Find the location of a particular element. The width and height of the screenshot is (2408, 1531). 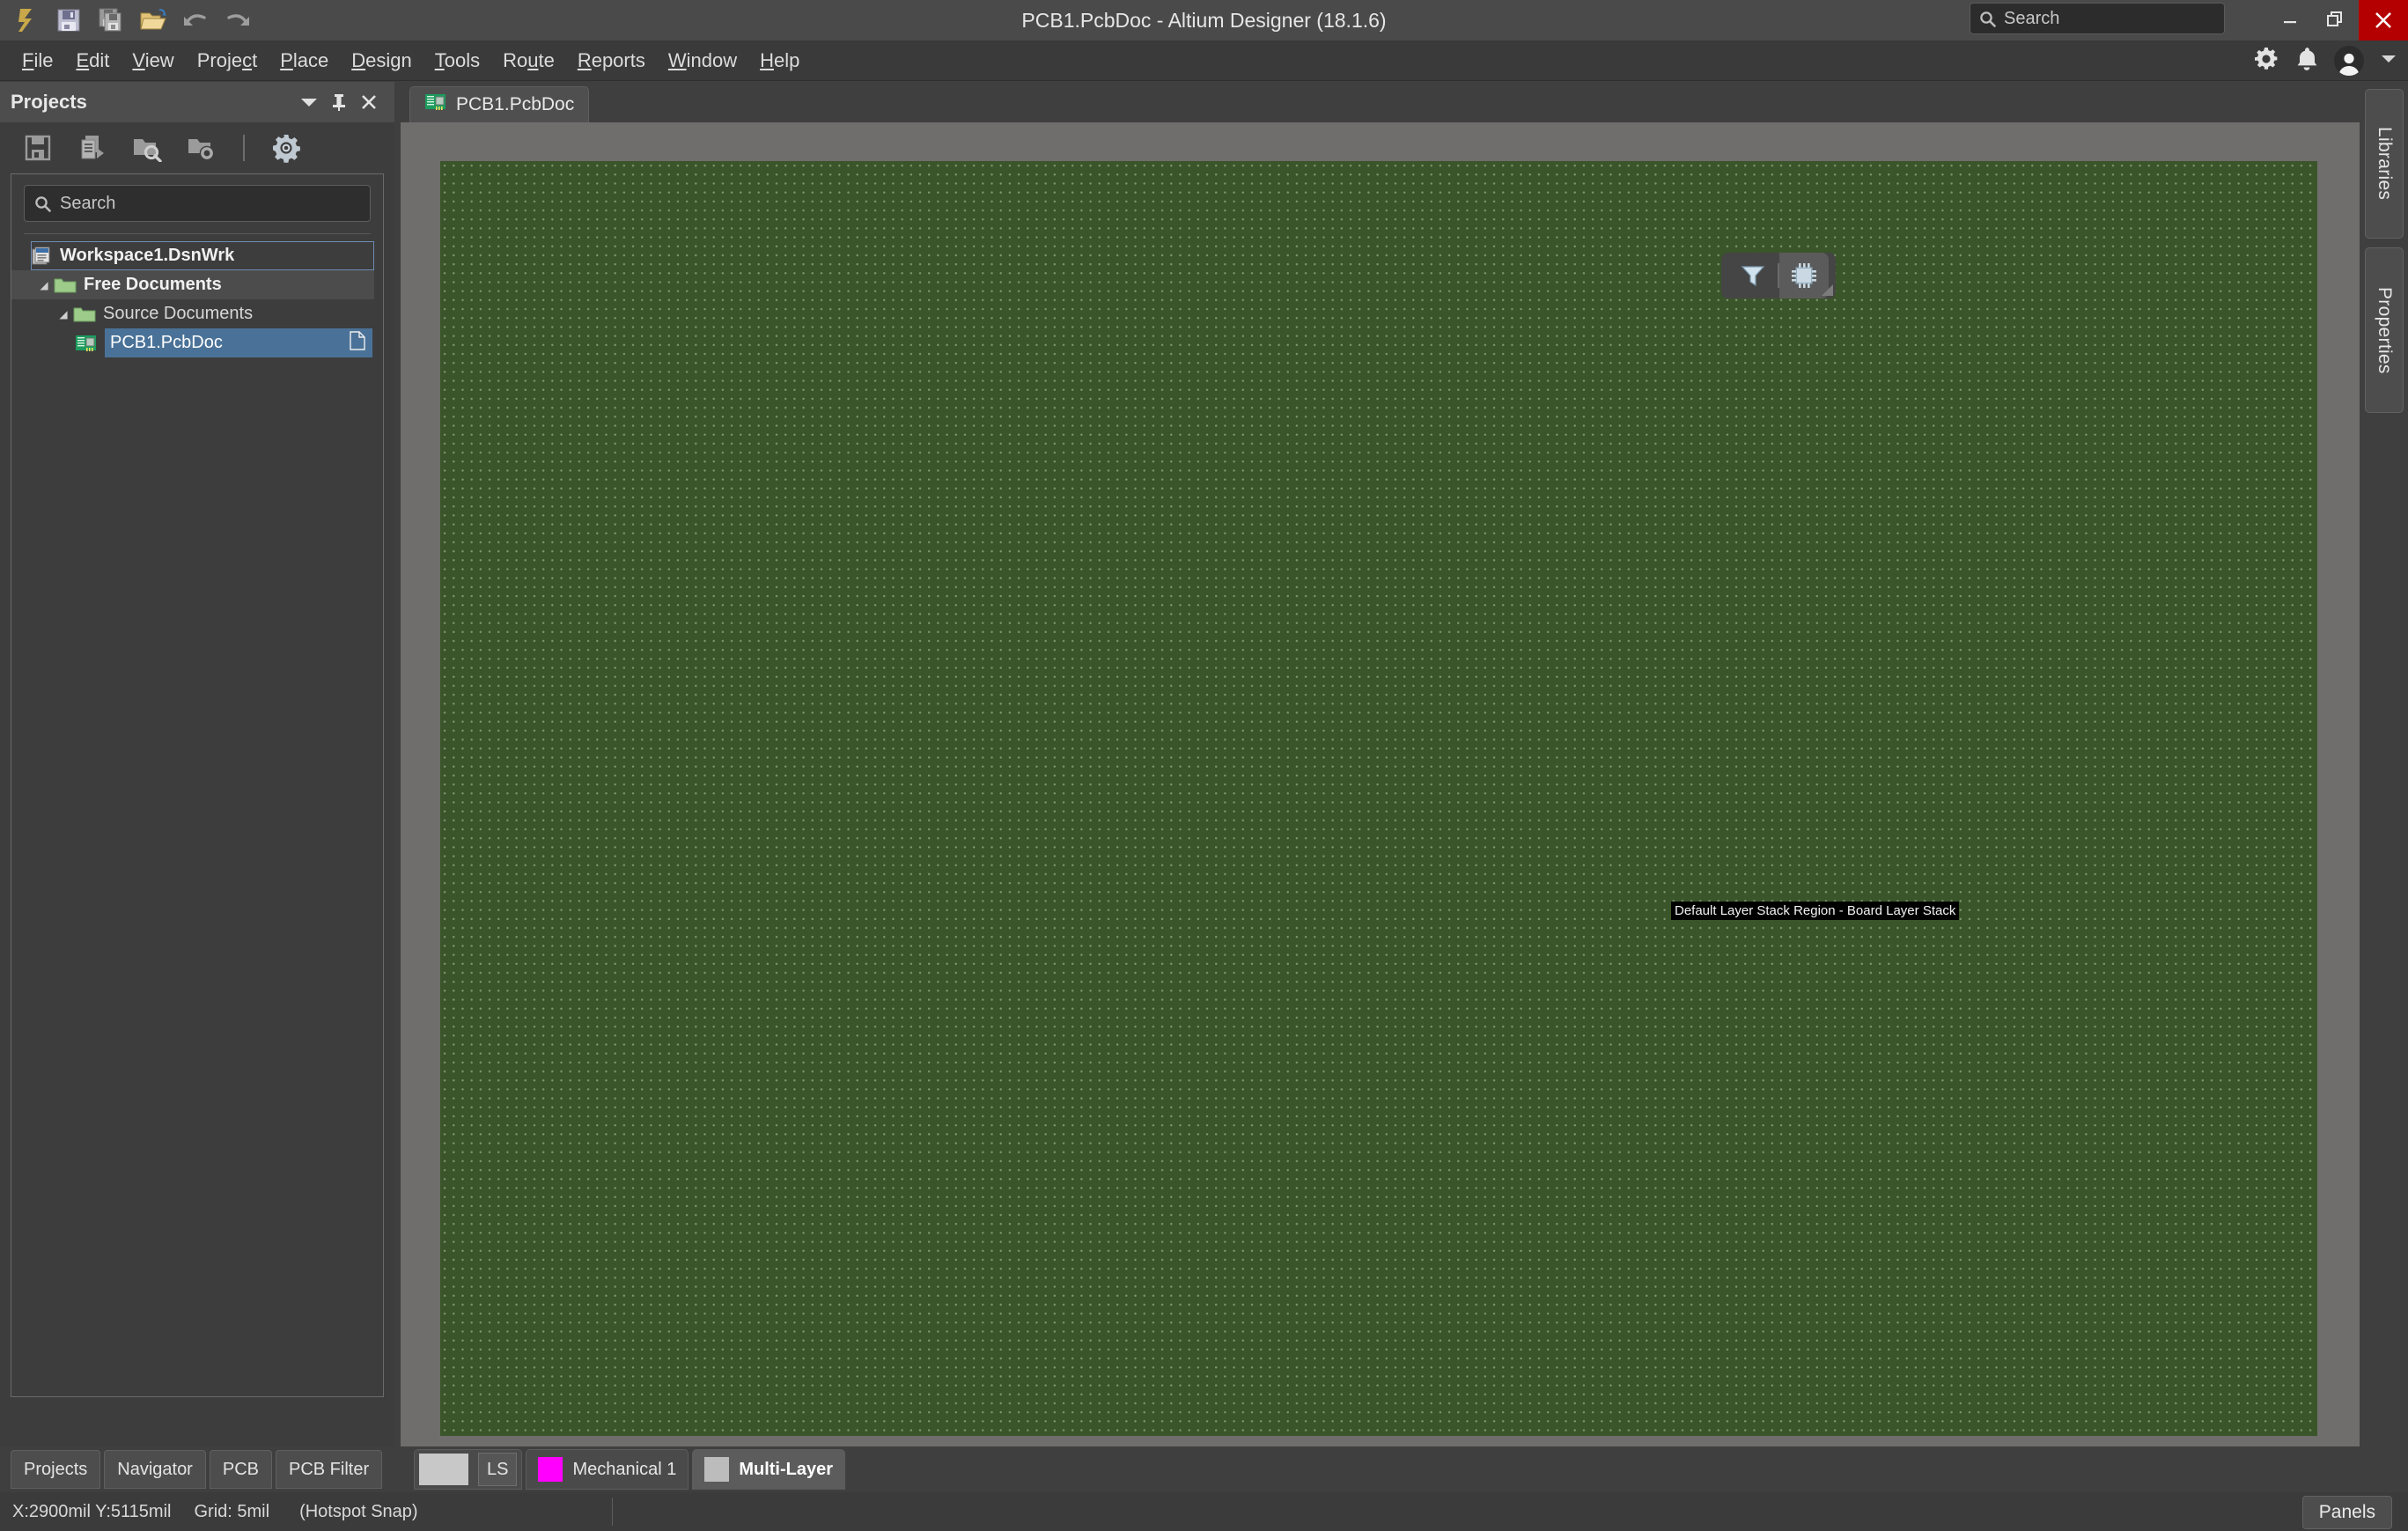

right-tab-properties: Properties is located at coordinates (2384, 330).